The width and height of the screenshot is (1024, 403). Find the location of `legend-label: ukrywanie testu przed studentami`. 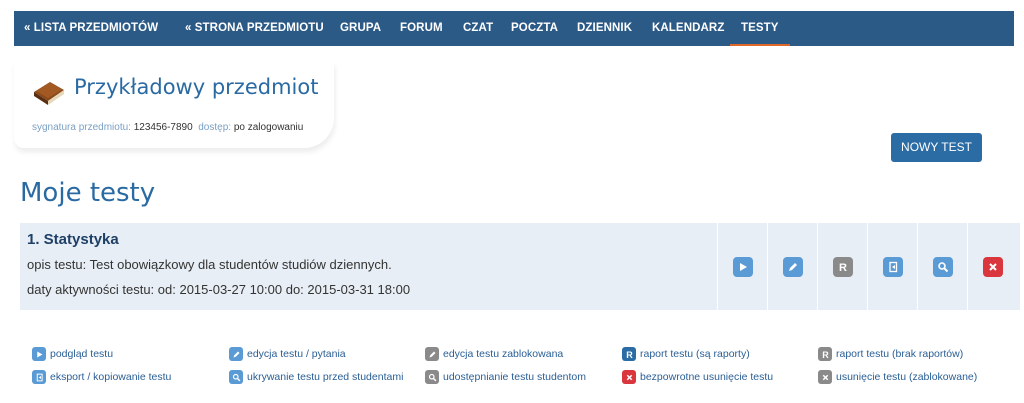

legend-label: ukrywanie testu przed studentami is located at coordinates (325, 377).